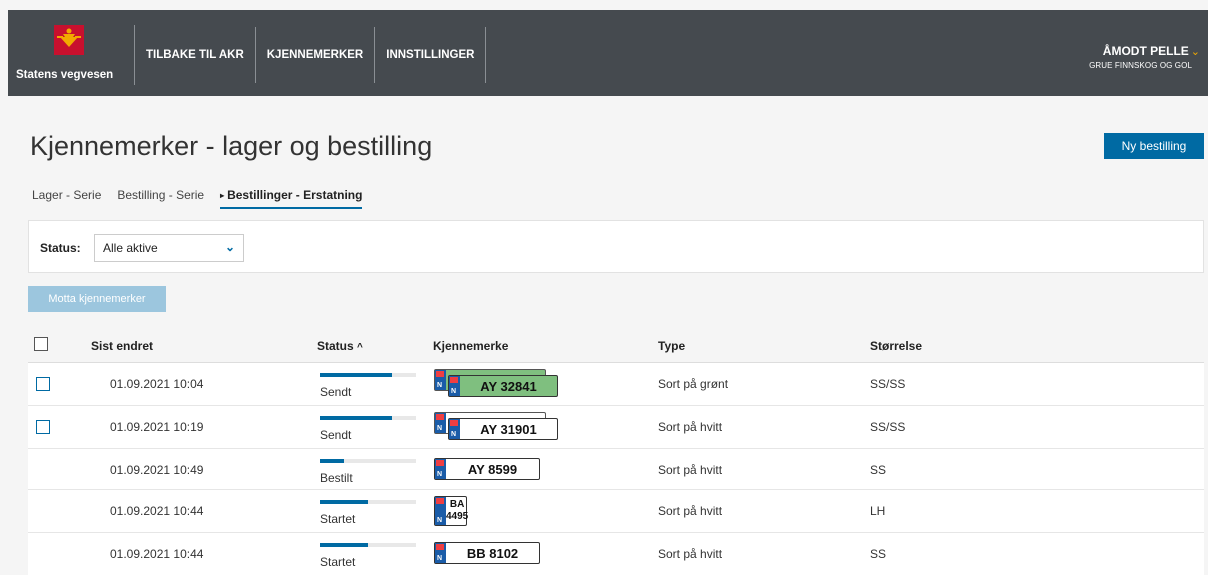  I want to click on road-authority-emblem-icon, so click(69, 40).